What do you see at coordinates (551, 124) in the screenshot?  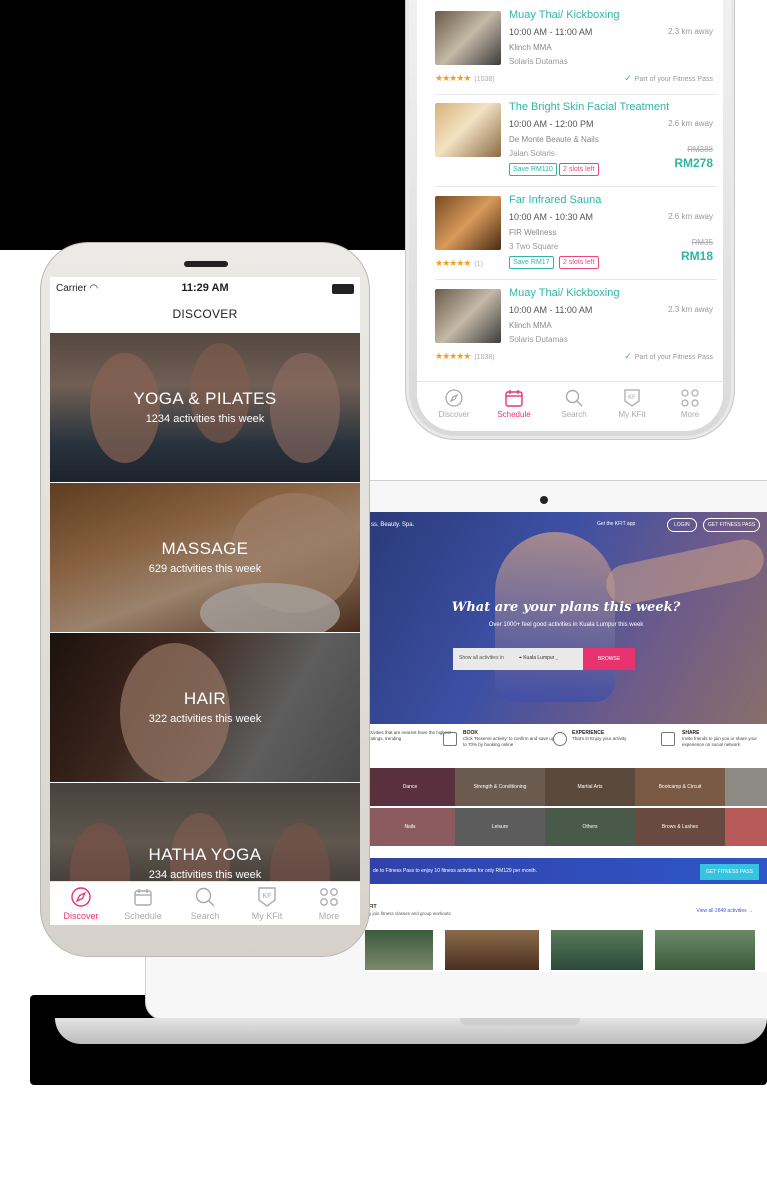 I see `activity-time: 10:00 AM - 12:00 PM` at bounding box center [551, 124].